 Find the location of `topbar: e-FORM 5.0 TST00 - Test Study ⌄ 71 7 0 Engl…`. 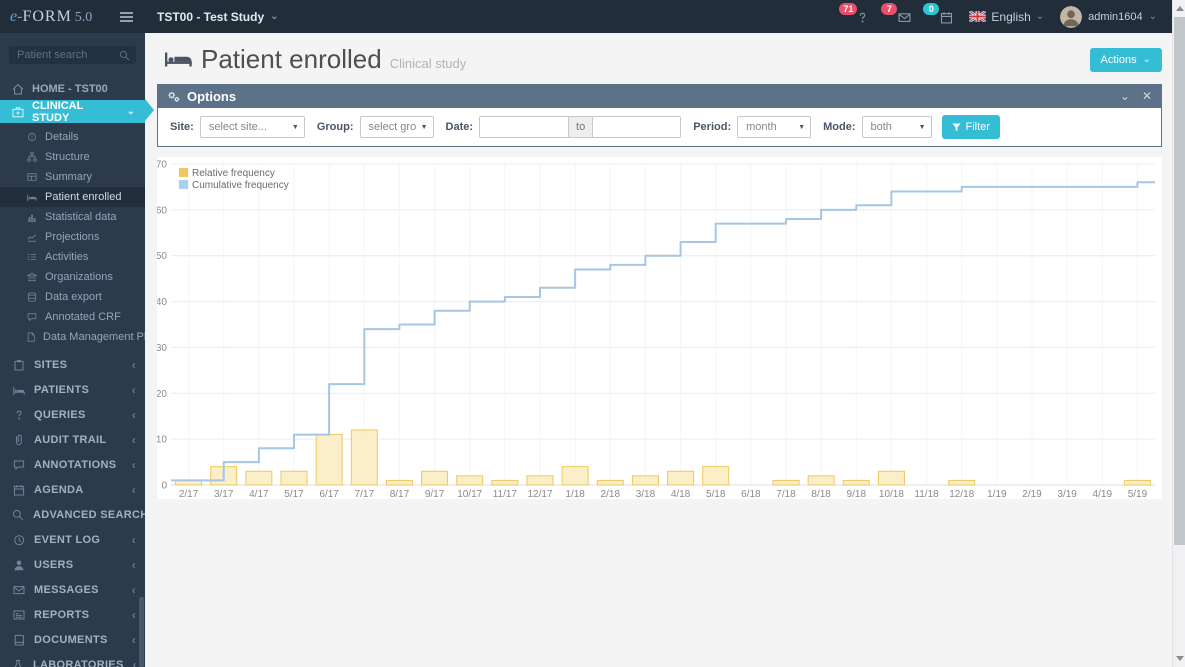

topbar: e-FORM 5.0 TST00 - Test Study ⌄ 71 7 0 Engl… is located at coordinates (592, 16).